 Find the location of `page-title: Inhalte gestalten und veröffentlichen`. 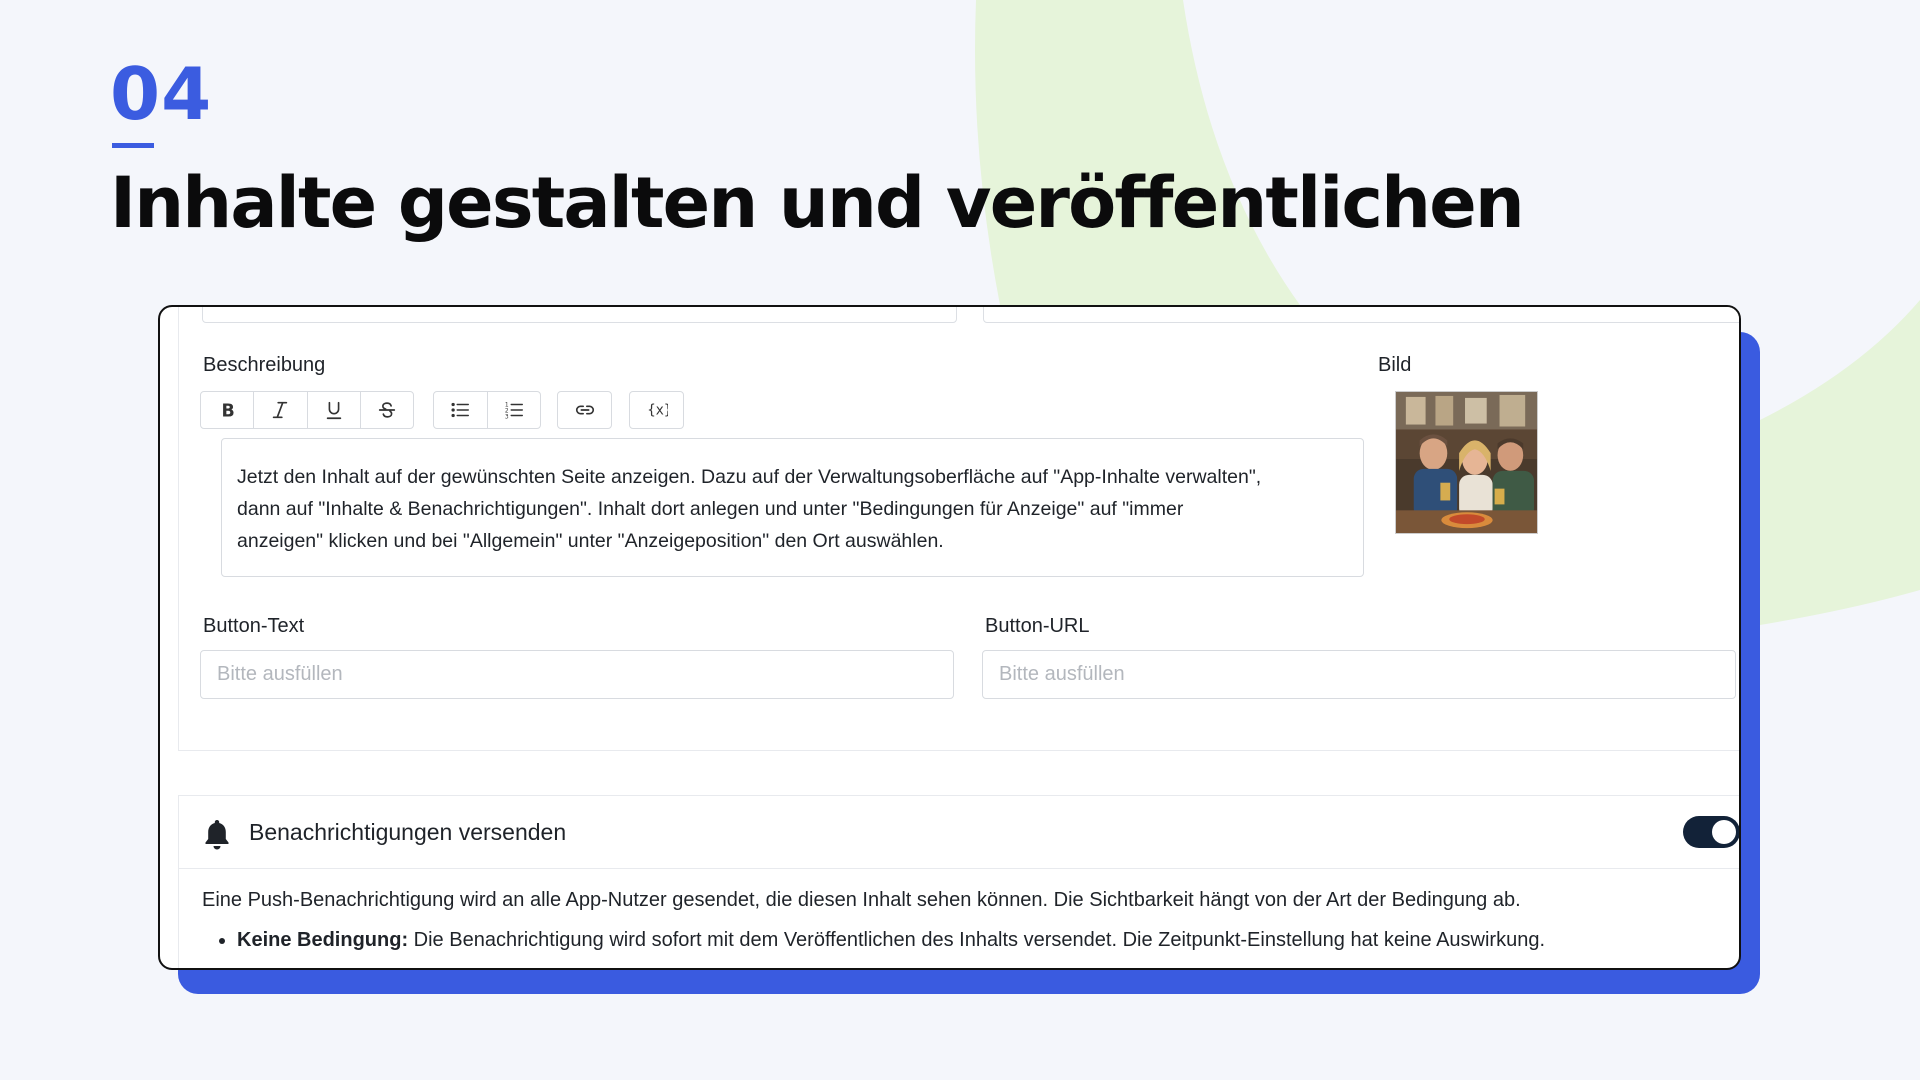

page-title: Inhalte gestalten und veröffentlichen is located at coordinates (817, 203).